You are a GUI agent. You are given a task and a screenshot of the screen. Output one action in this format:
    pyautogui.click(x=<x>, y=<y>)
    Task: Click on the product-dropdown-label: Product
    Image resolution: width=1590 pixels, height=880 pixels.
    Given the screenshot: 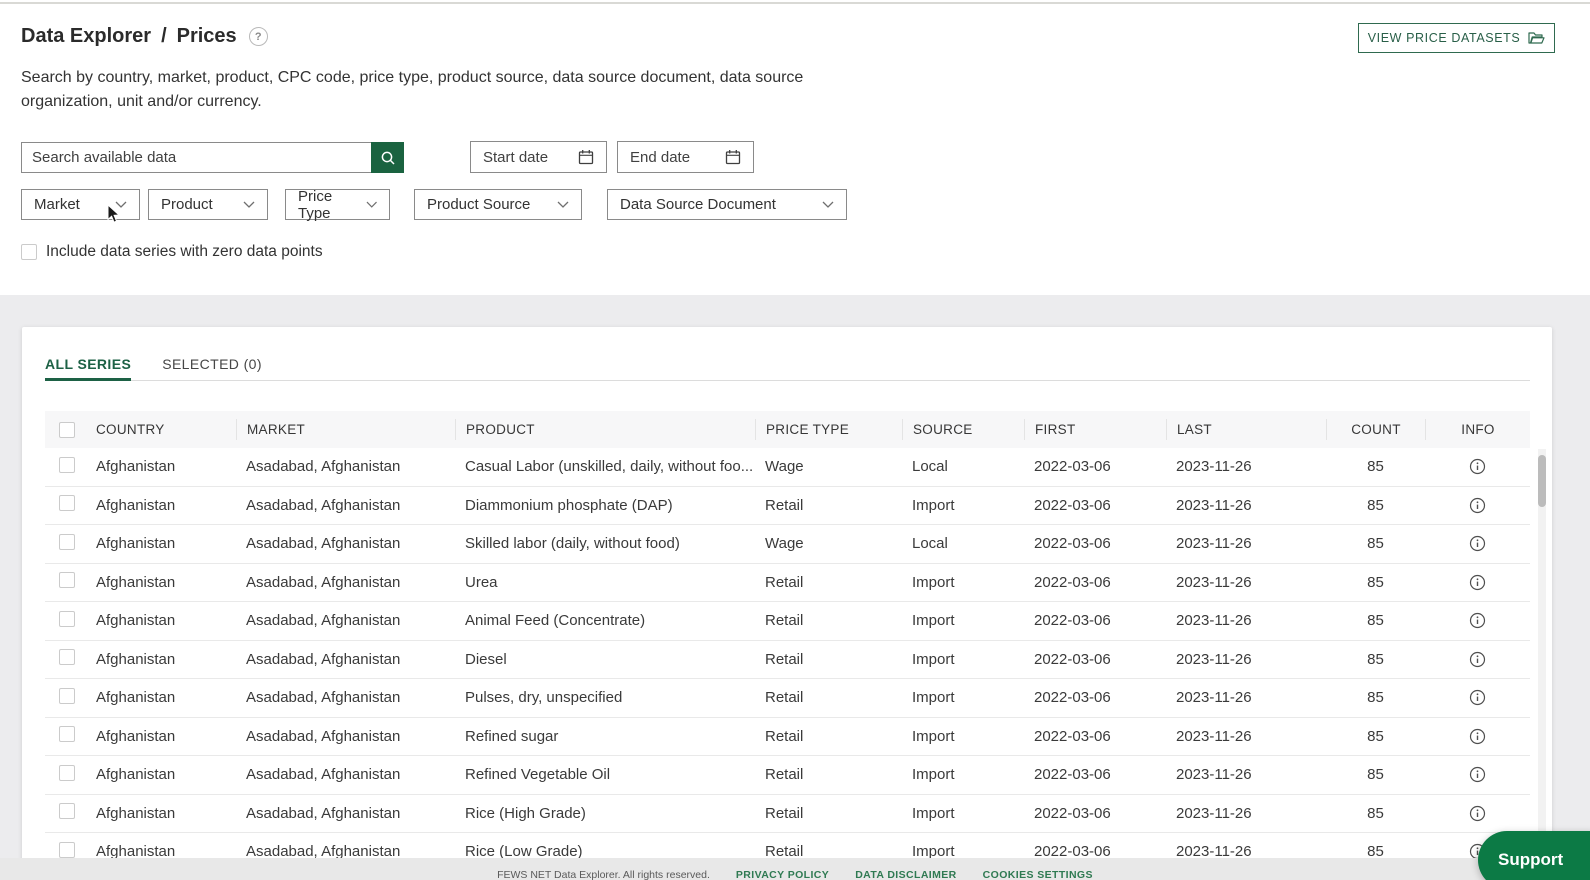 What is the action you would take?
    pyautogui.click(x=187, y=204)
    